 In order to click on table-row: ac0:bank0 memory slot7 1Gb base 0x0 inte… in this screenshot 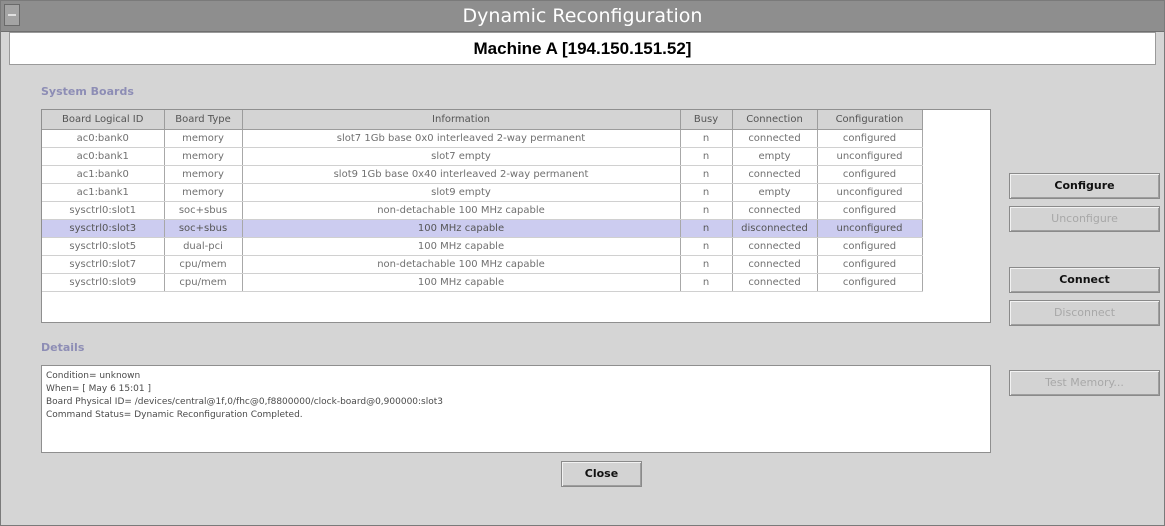, I will do `click(482, 138)`.